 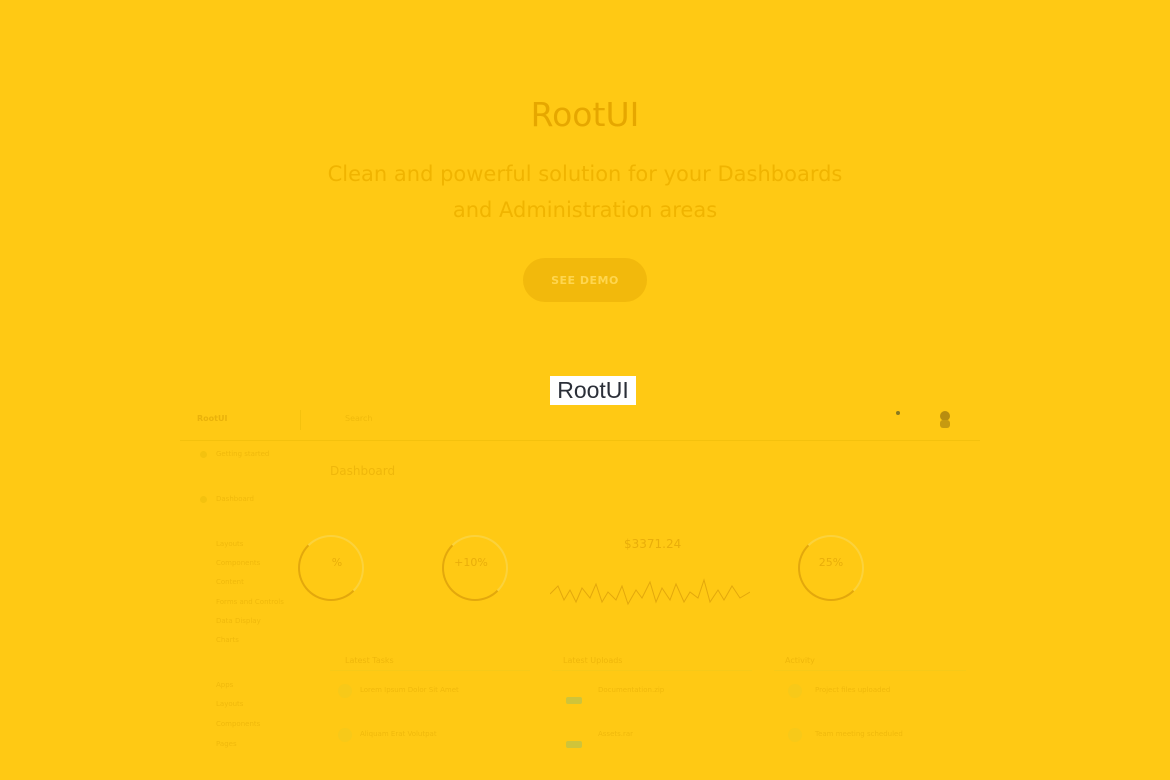 What do you see at coordinates (337, 562) in the screenshot?
I see `stat-ring-1-value: %` at bounding box center [337, 562].